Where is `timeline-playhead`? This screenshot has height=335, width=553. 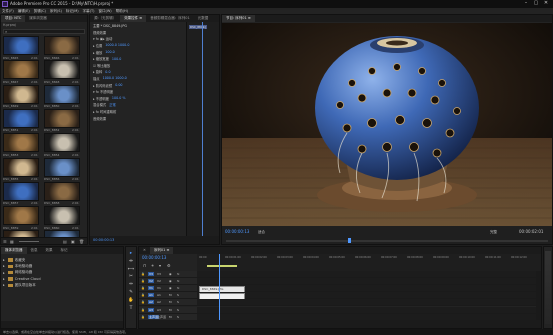 timeline-playhead is located at coordinates (219, 287).